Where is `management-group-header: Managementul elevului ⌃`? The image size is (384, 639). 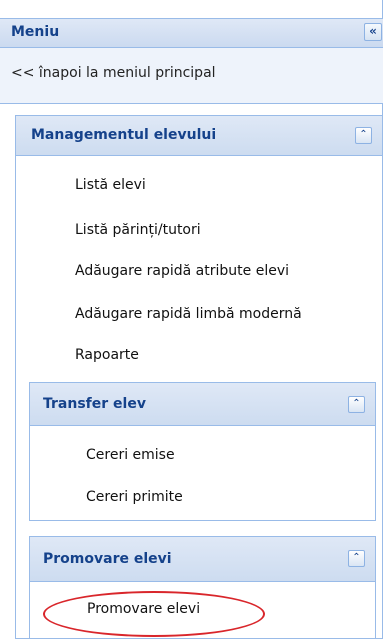 management-group-header: Managementul elevului ⌃ is located at coordinates (199, 136).